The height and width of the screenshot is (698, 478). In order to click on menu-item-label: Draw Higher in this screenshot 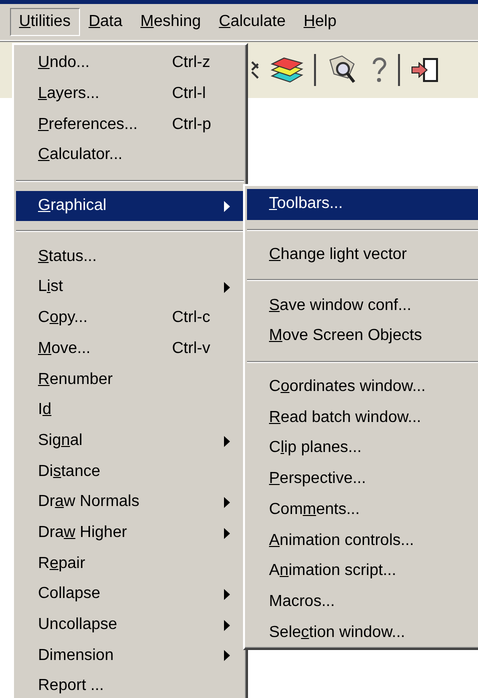, I will do `click(82, 533)`.